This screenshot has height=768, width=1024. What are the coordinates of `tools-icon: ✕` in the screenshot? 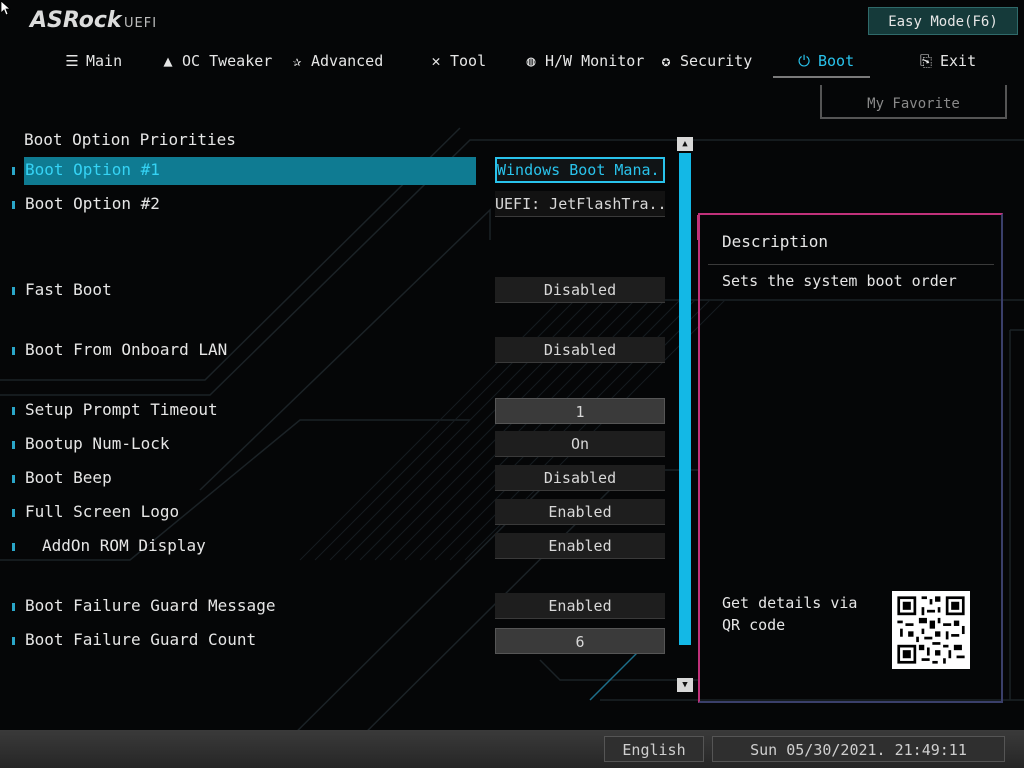 It's located at (436, 61).